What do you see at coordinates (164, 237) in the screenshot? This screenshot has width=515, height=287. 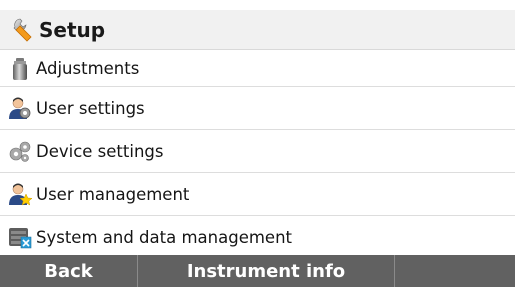 I see `menu-item-label: System and data management` at bounding box center [164, 237].